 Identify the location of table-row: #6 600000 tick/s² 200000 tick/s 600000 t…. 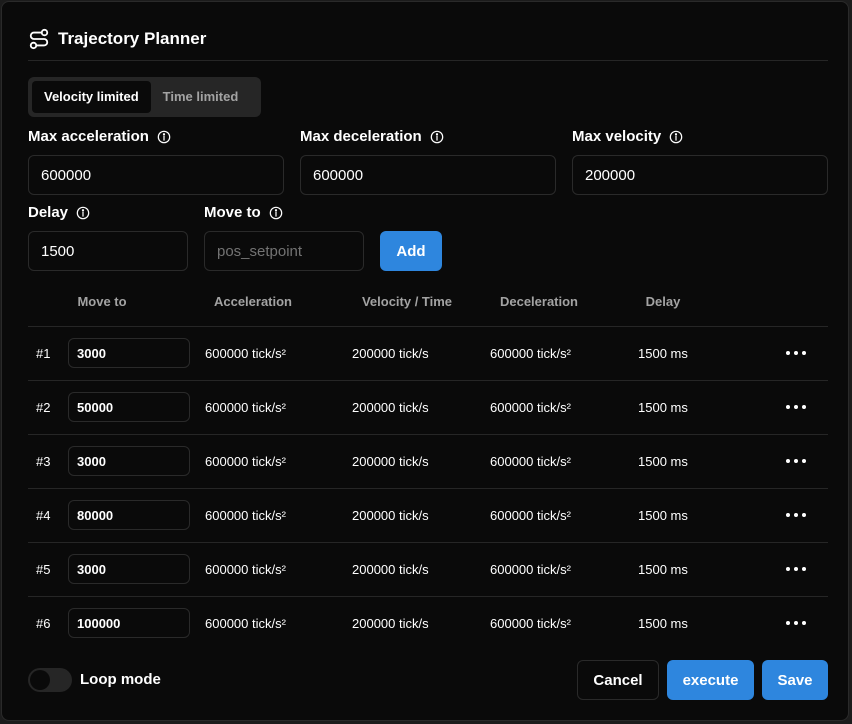
(428, 623).